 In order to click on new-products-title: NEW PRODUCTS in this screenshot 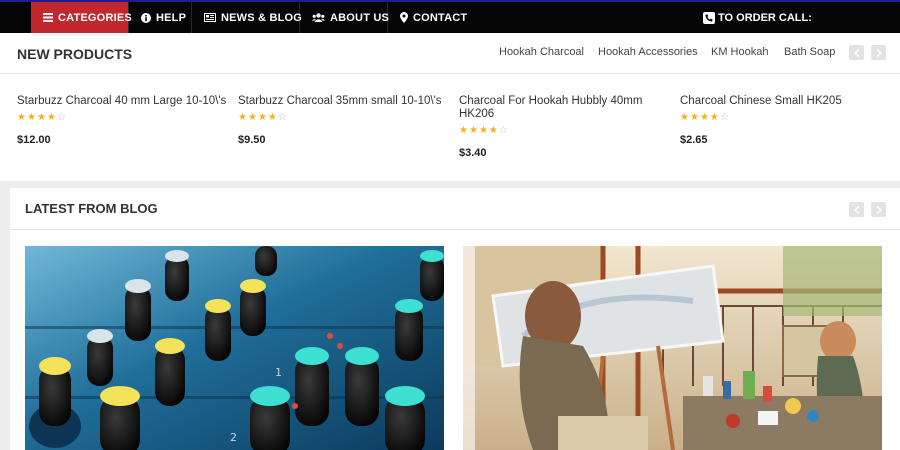, I will do `click(75, 54)`.